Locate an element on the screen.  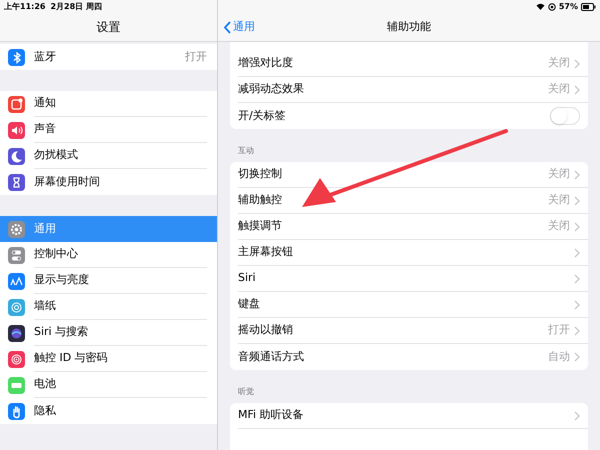
settings-row: 键盘 is located at coordinates (413, 305).